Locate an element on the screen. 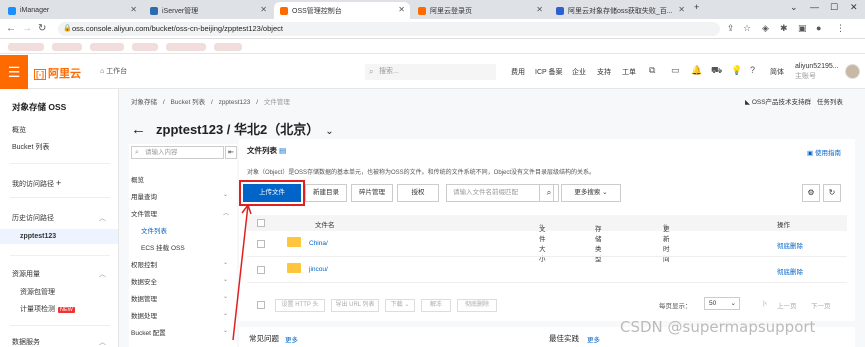 This screenshot has width=865, height=347. subnav-search-input: ⌕ 请输入内容 is located at coordinates (177, 152).